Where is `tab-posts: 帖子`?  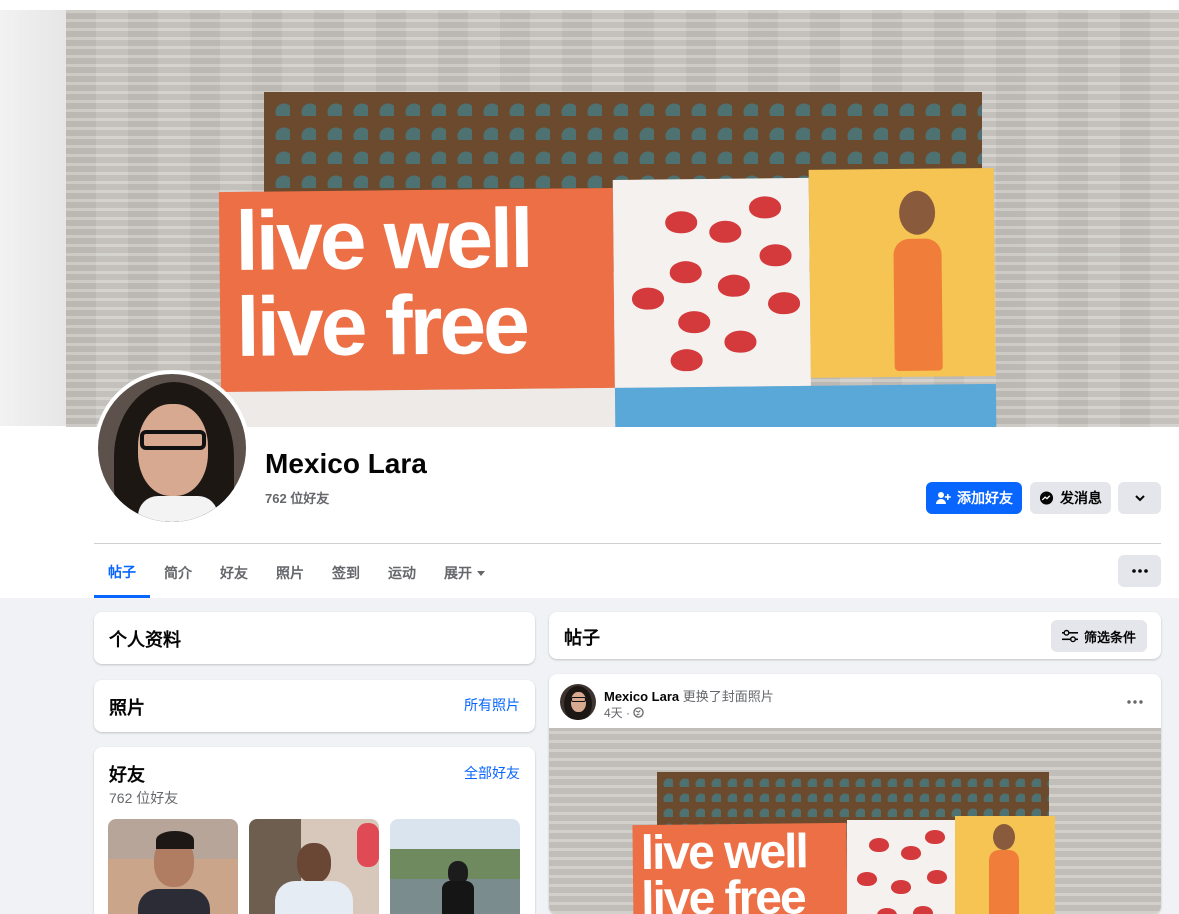 tab-posts: 帖子 is located at coordinates (122, 573).